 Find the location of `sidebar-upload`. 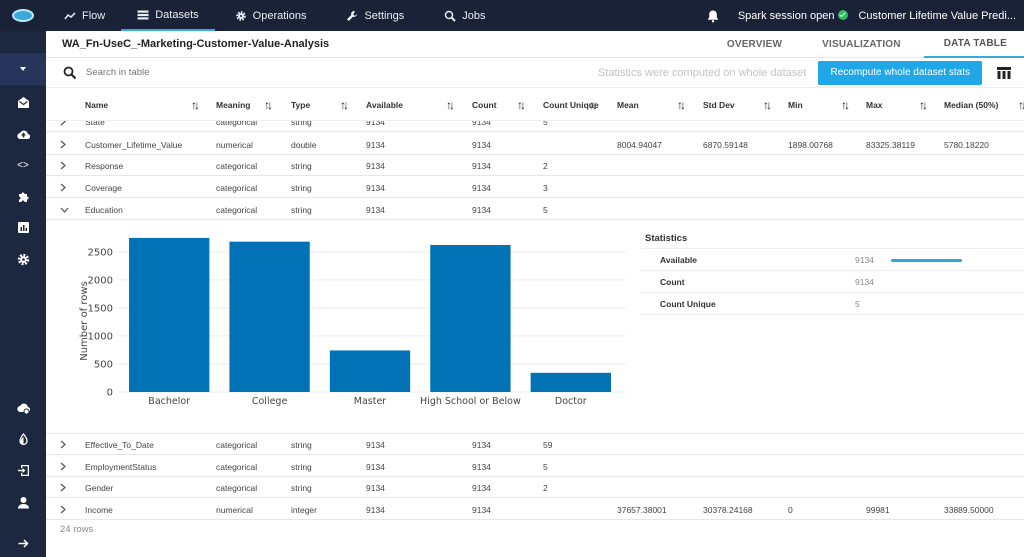

sidebar-upload is located at coordinates (23, 134).